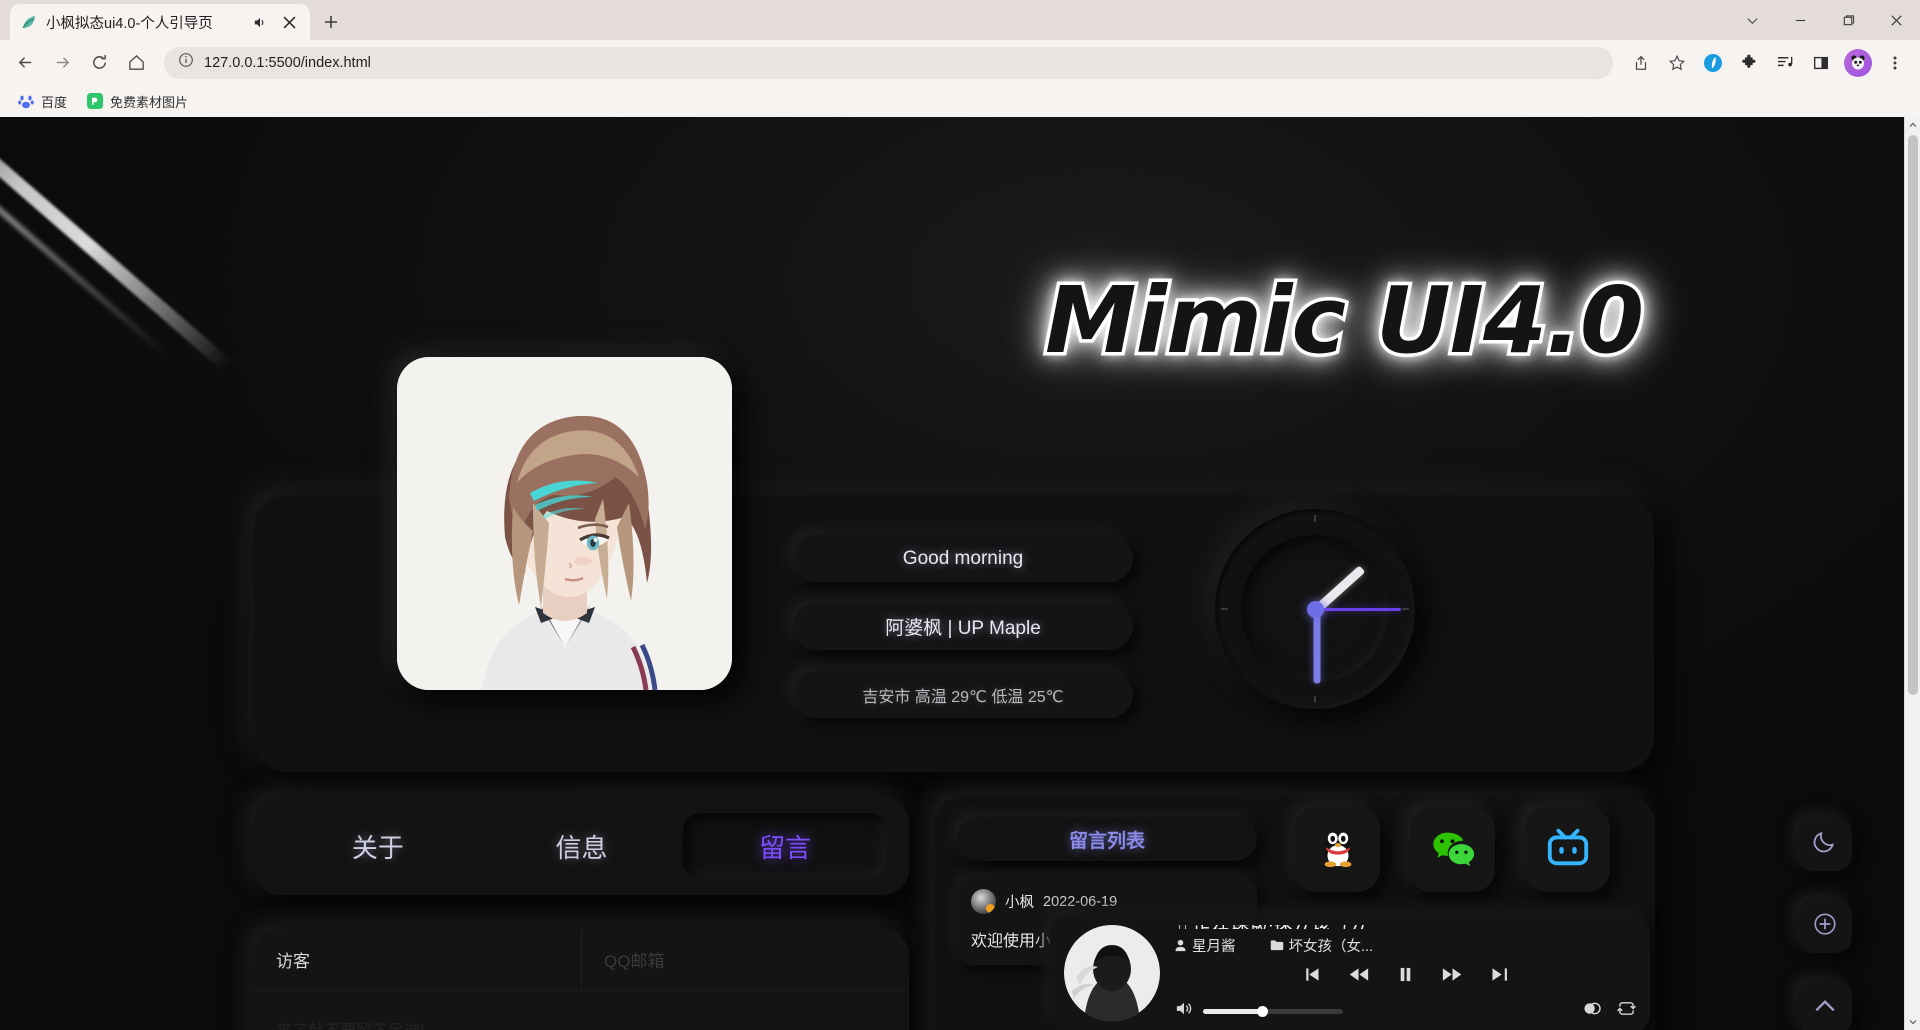 The width and height of the screenshot is (1920, 1030). Describe the element at coordinates (1677, 63) in the screenshot. I see `star-icon` at that location.